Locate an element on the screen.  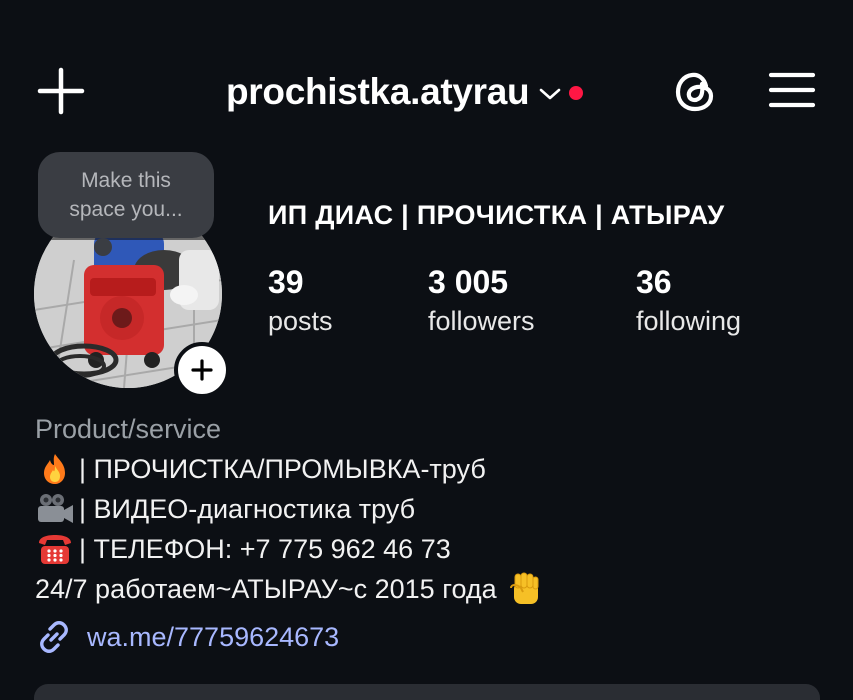
following-stat: 36 following is located at coordinates (688, 301).